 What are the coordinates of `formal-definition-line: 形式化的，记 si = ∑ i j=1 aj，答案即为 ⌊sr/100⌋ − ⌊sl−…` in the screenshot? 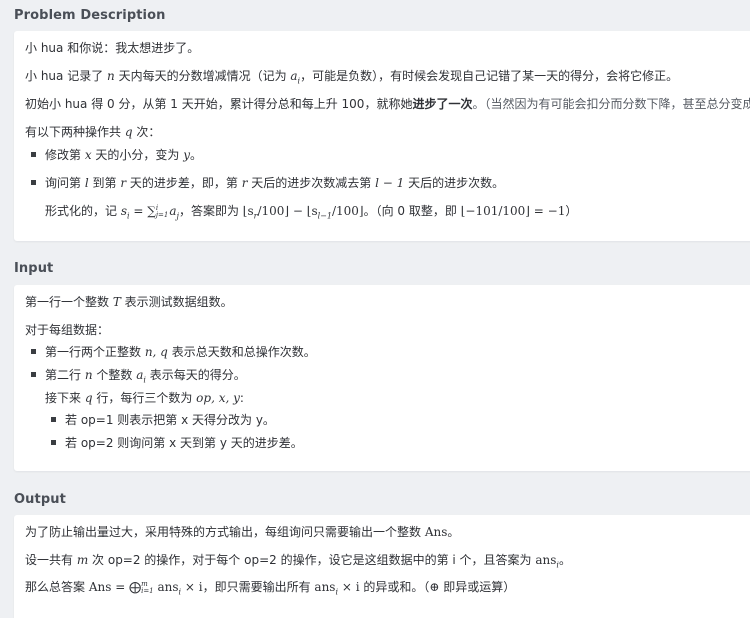 It's located at (311, 212).